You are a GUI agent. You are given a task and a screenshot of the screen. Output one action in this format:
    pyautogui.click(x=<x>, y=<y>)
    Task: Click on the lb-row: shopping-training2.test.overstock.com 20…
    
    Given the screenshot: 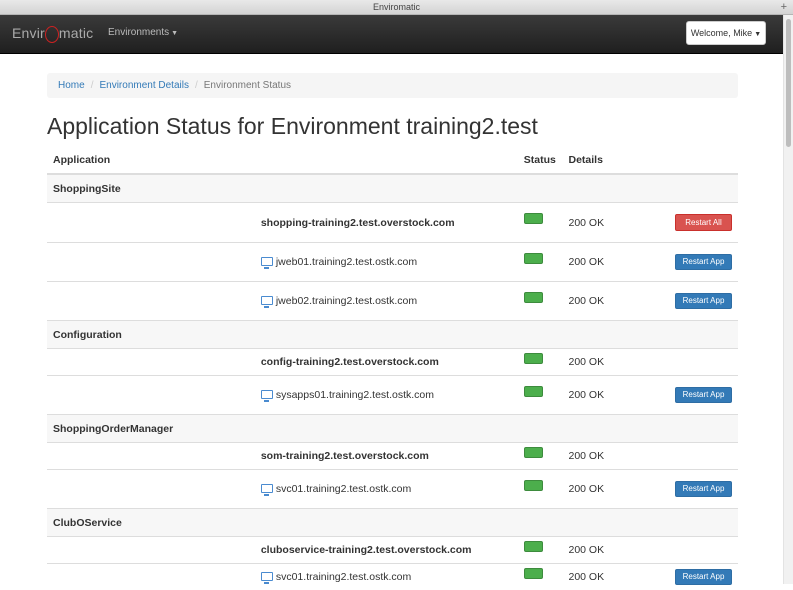 What is the action you would take?
    pyautogui.click(x=392, y=223)
    